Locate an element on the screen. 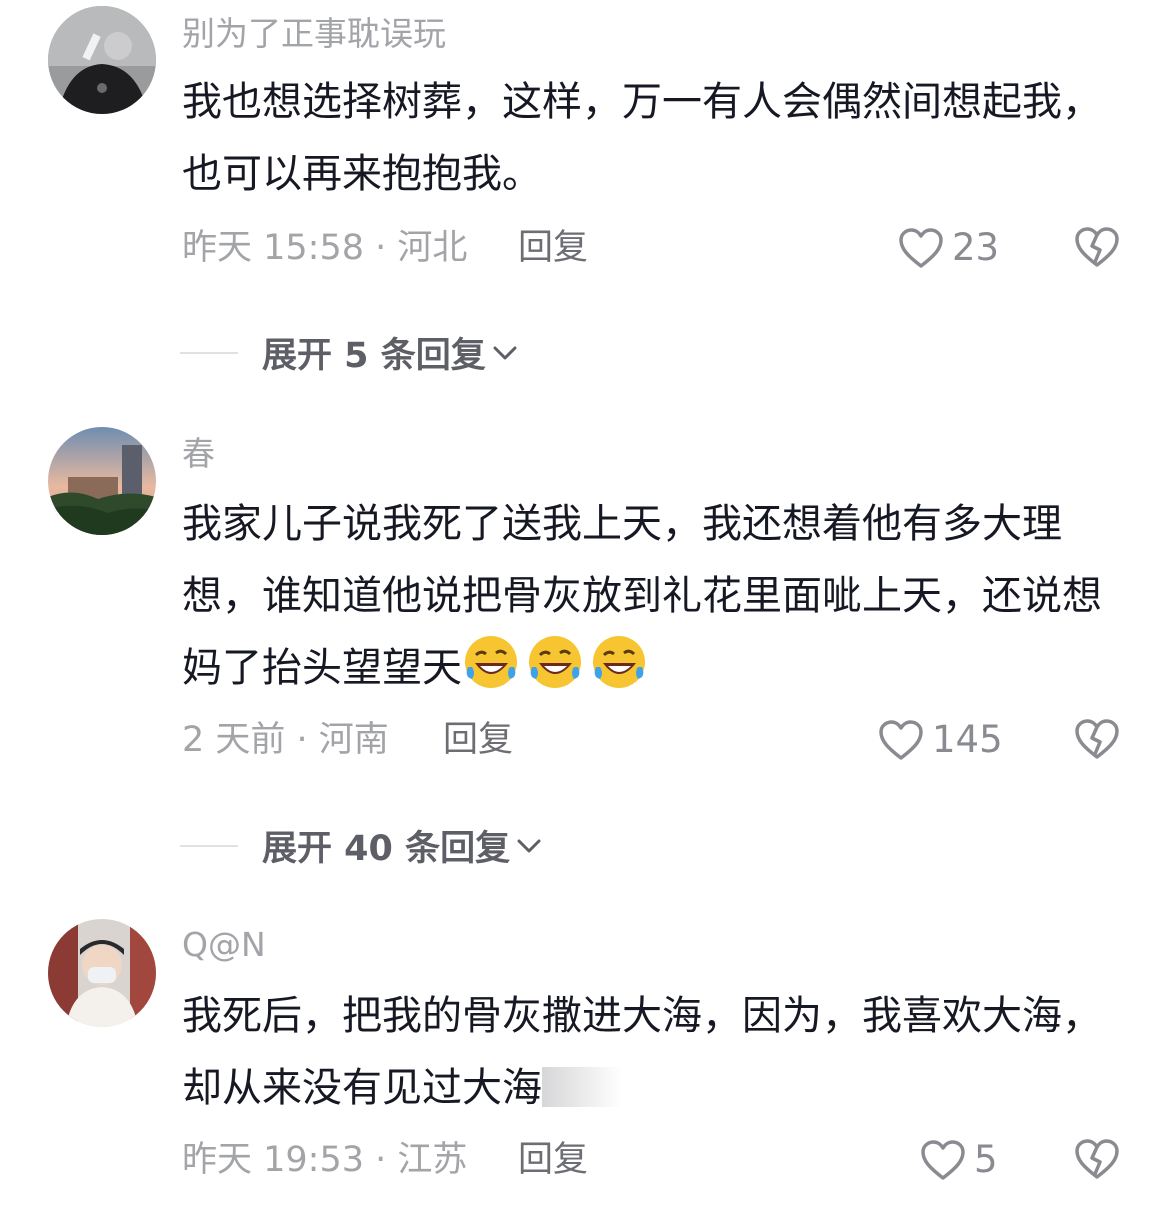  expand-replies-button: 展开 5 条回复 is located at coordinates (350, 352).